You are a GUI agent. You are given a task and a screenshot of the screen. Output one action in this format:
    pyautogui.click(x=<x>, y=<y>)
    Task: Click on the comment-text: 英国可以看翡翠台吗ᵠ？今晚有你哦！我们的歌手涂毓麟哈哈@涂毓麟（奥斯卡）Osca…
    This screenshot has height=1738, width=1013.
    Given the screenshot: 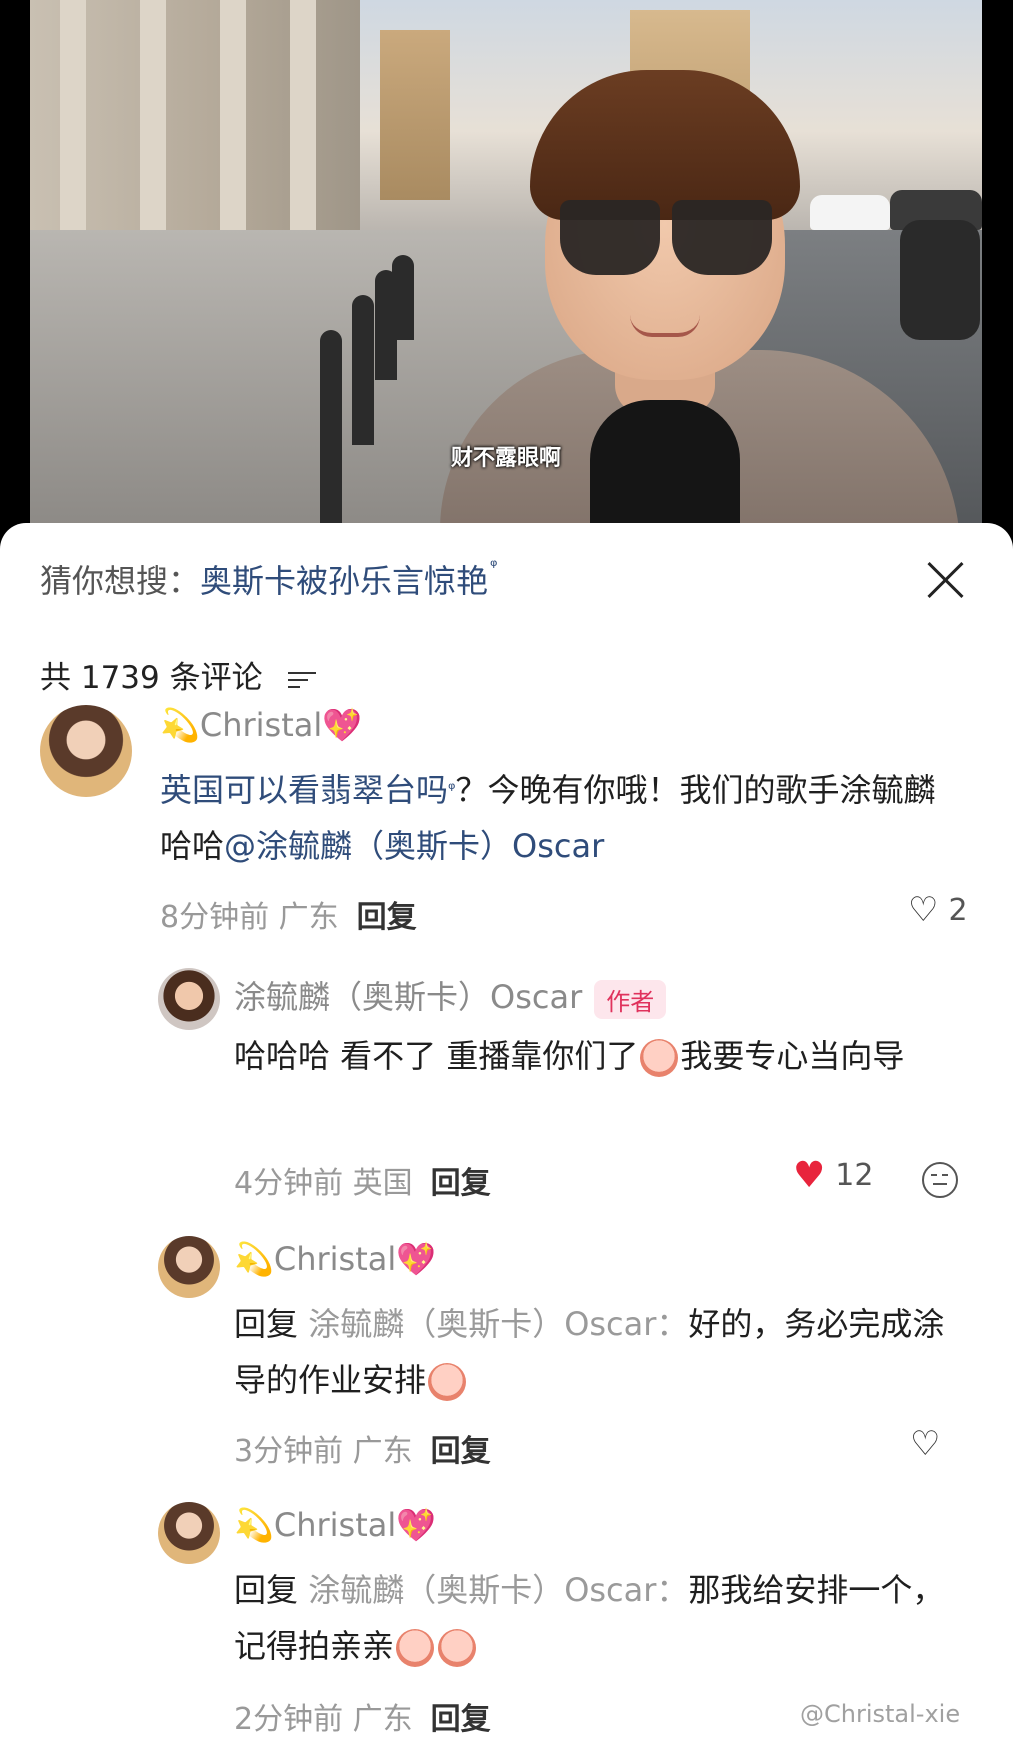 What is the action you would take?
    pyautogui.click(x=548, y=818)
    